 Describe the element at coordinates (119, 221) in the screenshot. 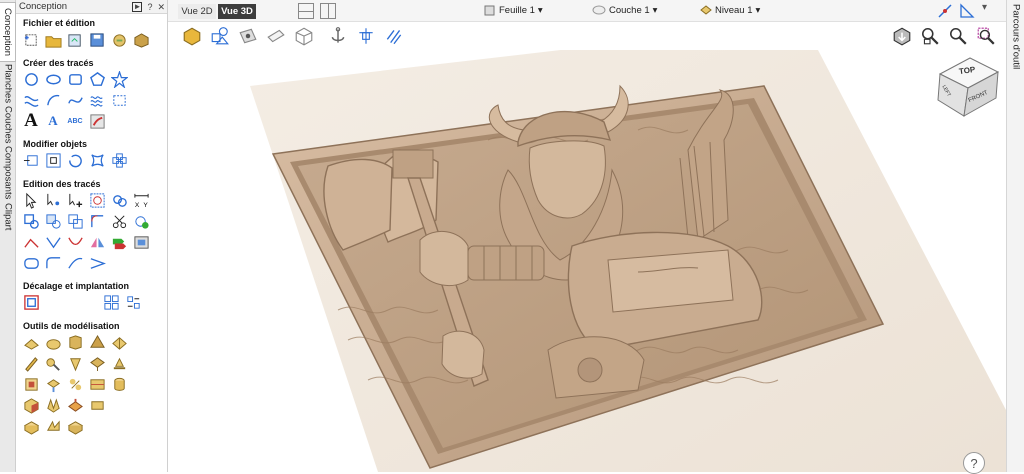

I see `trim-icon` at that location.